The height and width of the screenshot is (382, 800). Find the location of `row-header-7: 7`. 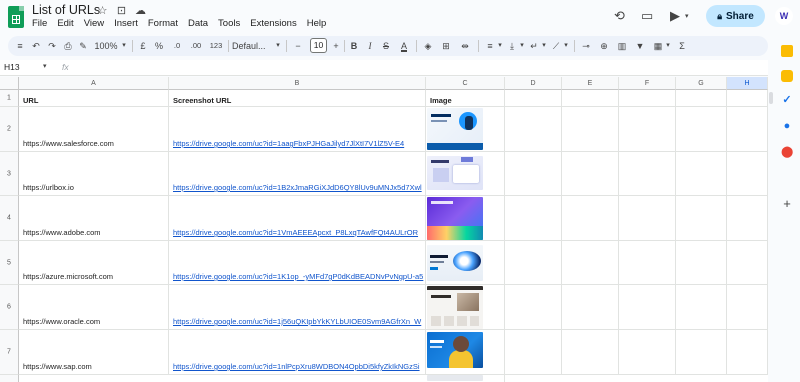

row-header-7: 7 is located at coordinates (9, 352).